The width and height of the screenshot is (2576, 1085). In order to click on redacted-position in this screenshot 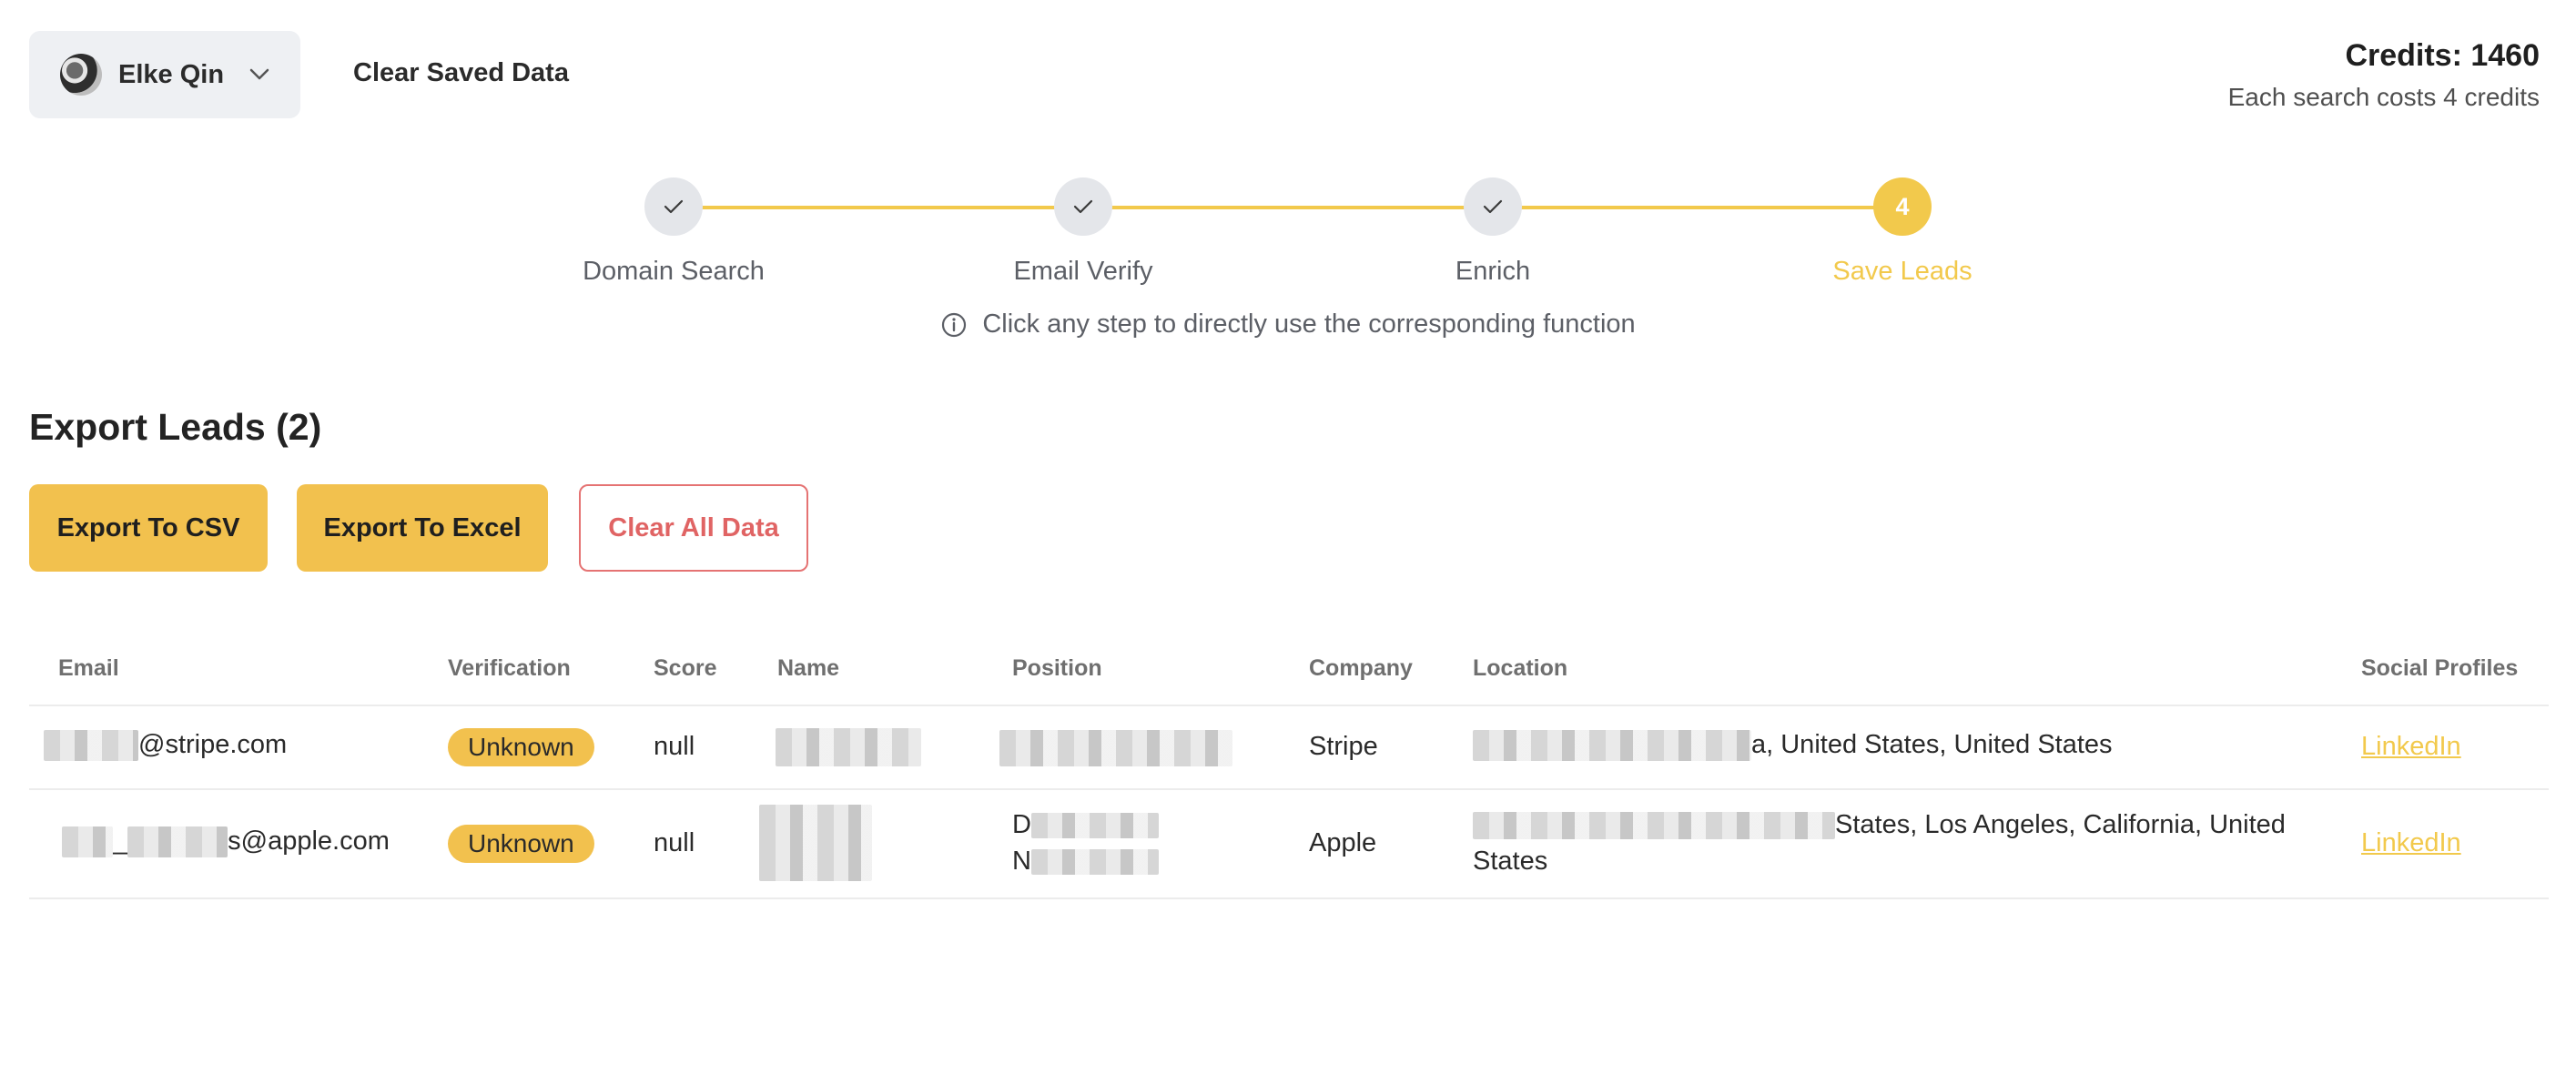, I will do `click(1115, 748)`.